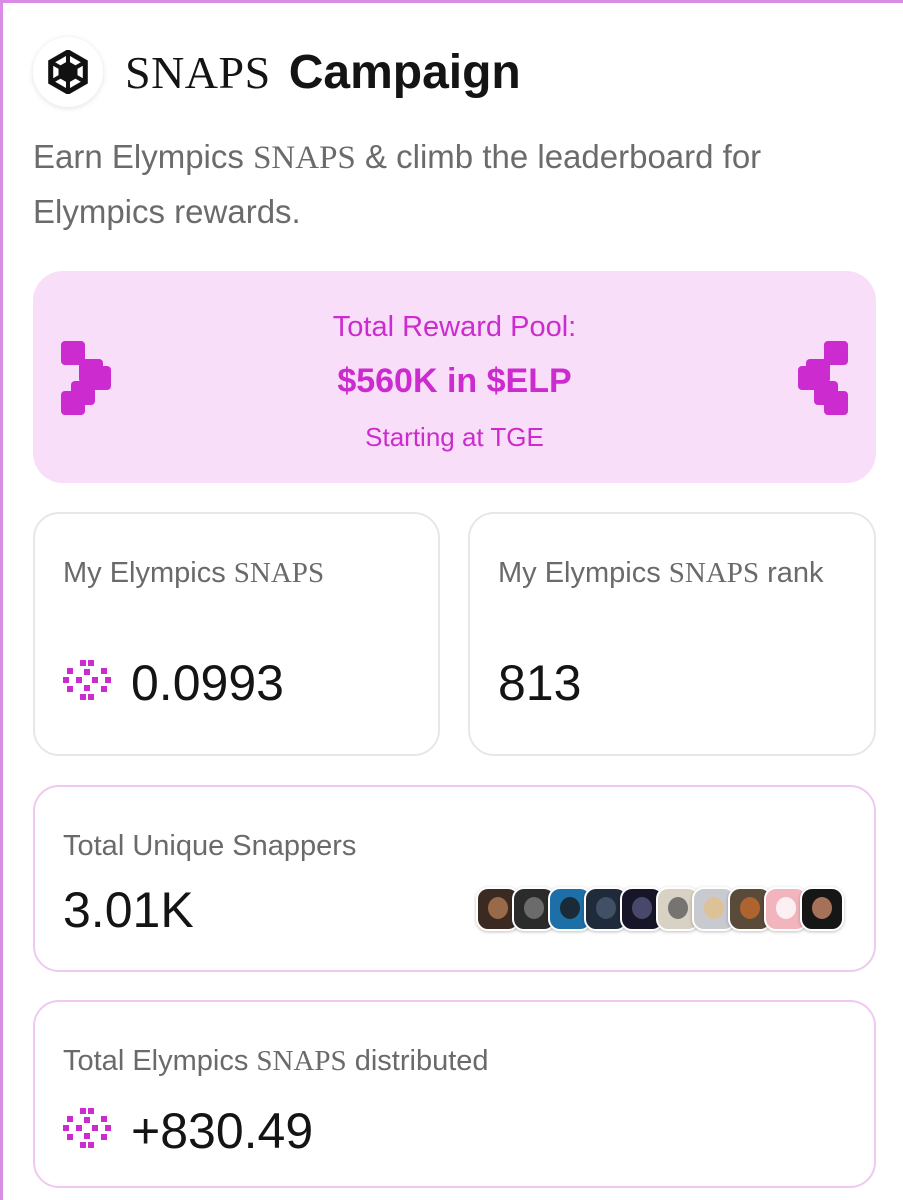 This screenshot has width=903, height=1200. I want to click on my-rank-value: 813, so click(540, 683).